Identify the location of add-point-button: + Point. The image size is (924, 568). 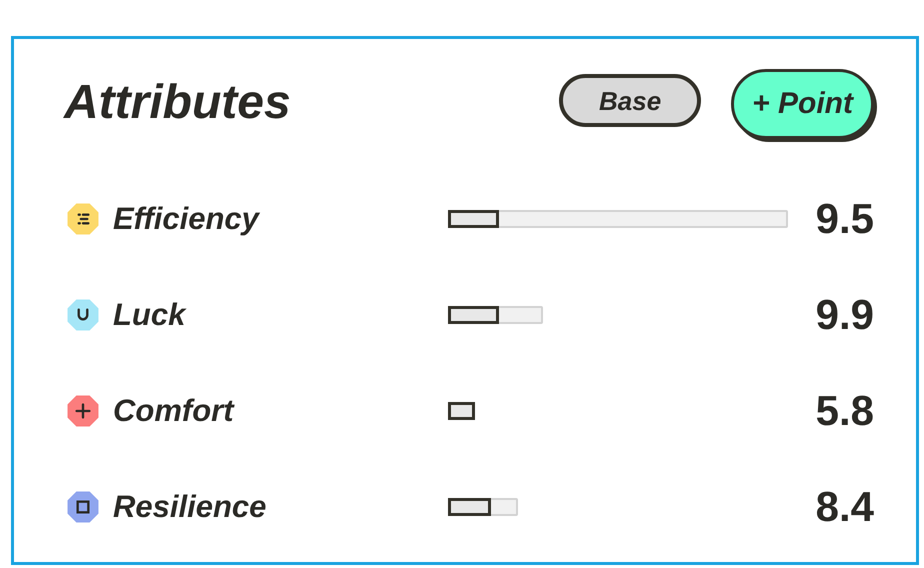
(802, 104).